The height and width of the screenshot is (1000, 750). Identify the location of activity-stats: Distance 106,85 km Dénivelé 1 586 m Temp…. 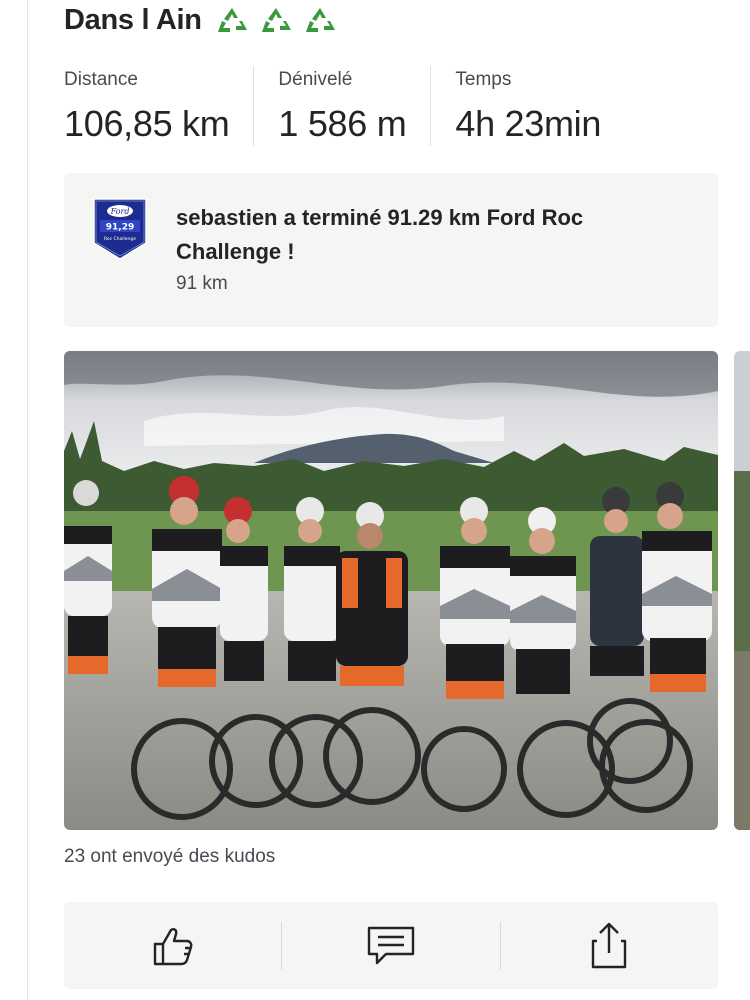
(344, 106).